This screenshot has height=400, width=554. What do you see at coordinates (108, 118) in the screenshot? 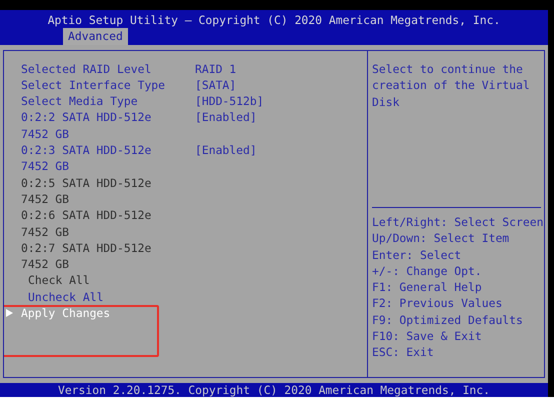
I see `option-label: 0:2:2 SATA HDD-512e` at bounding box center [108, 118].